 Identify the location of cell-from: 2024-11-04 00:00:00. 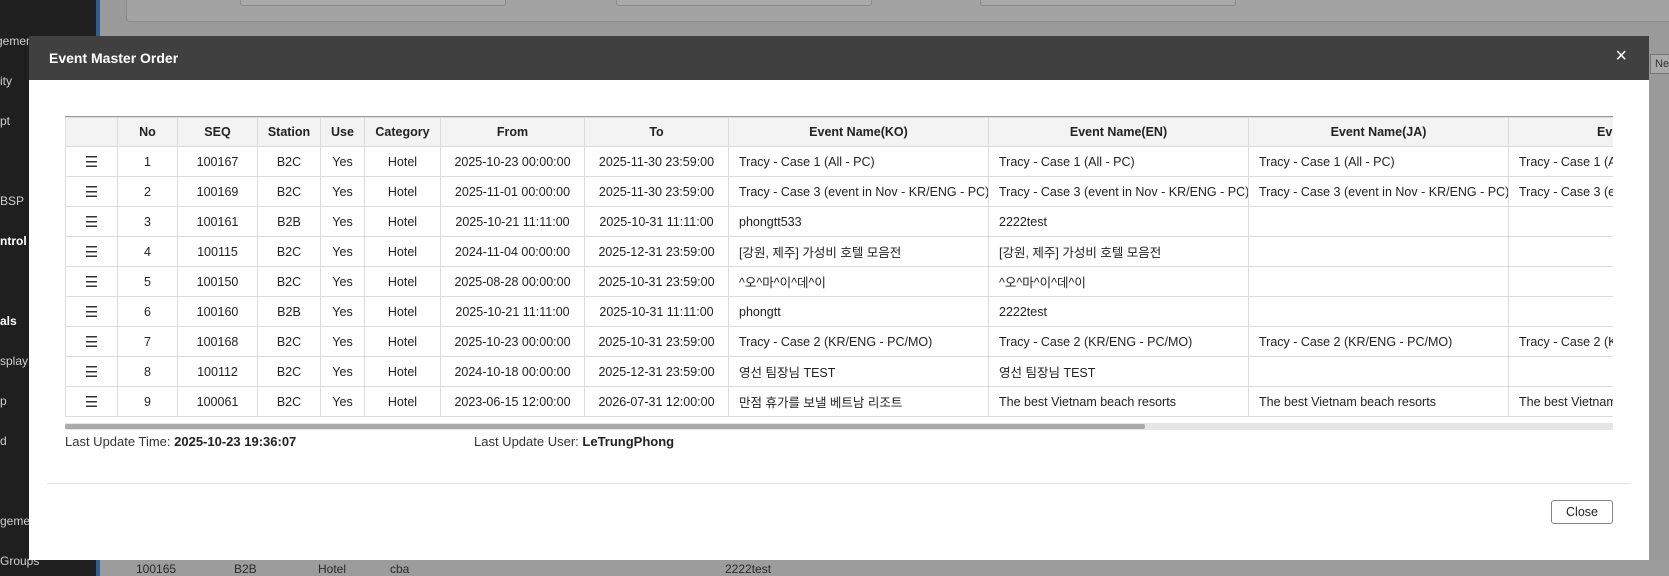
(512, 251).